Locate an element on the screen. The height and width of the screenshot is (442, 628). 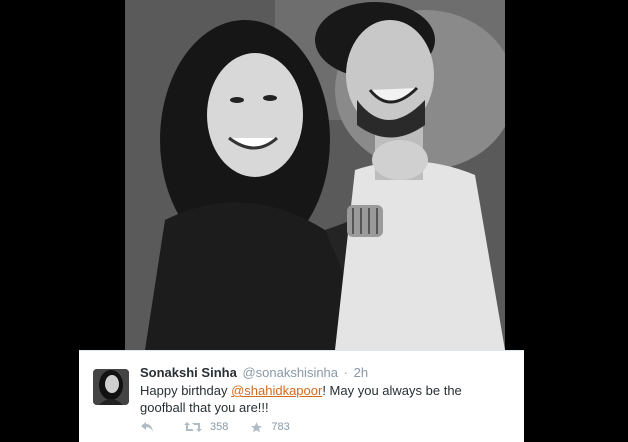
avatar is located at coordinates (111, 387).